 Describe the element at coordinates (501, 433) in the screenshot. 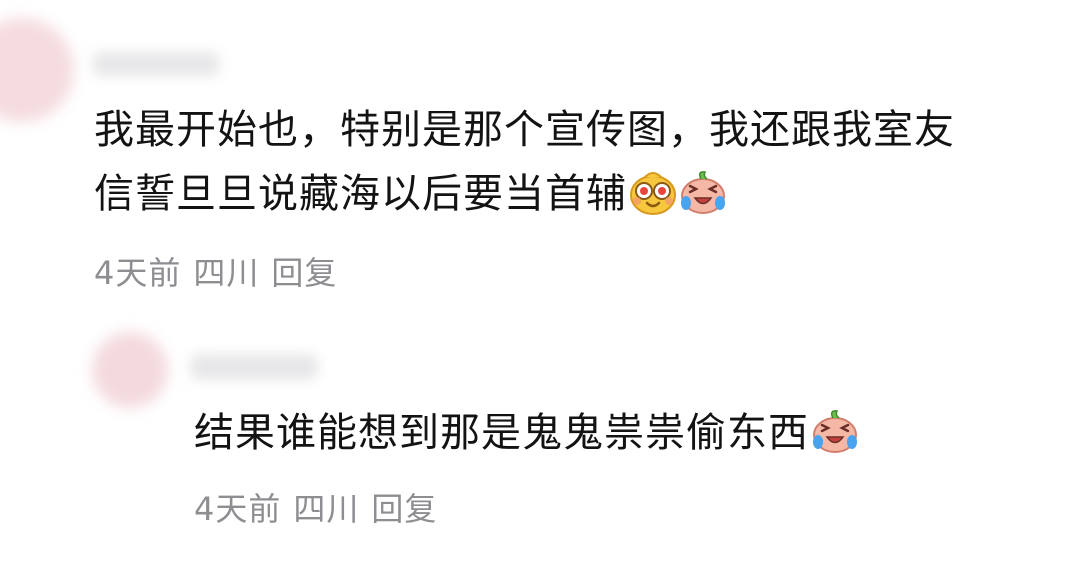

I see `comment-line-text: 结果谁能想到那是鬼鬼祟祟偷东西` at that location.